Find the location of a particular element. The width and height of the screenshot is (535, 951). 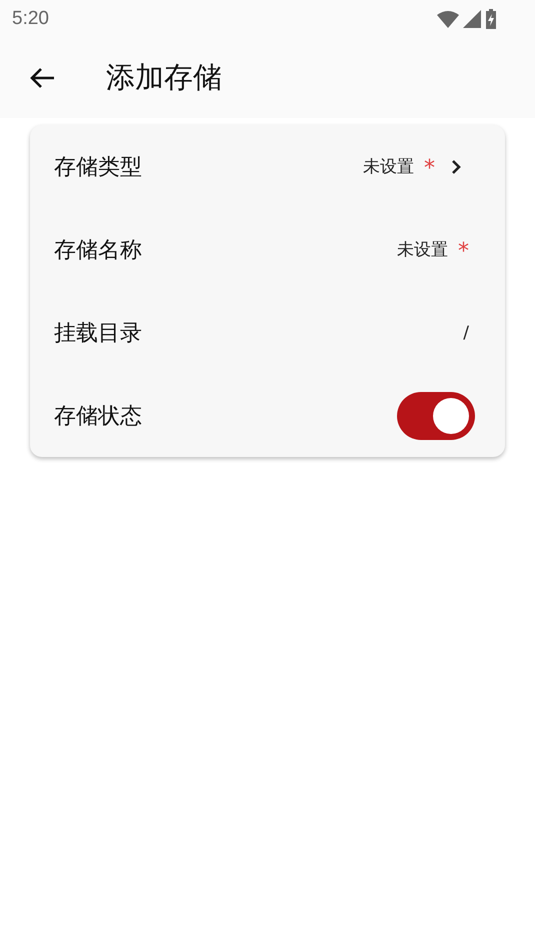

chevron-right-icon is located at coordinates (456, 166).